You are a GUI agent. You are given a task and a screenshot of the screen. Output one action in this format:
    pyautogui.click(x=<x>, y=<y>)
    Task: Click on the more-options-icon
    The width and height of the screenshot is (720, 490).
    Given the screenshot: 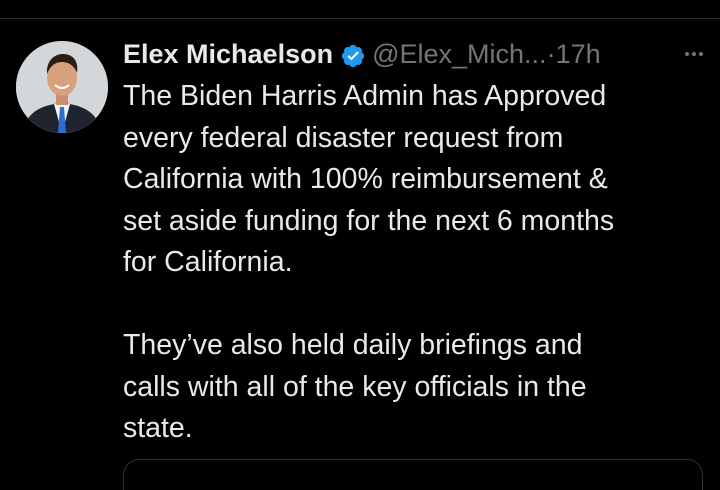 What is the action you would take?
    pyautogui.click(x=694, y=54)
    